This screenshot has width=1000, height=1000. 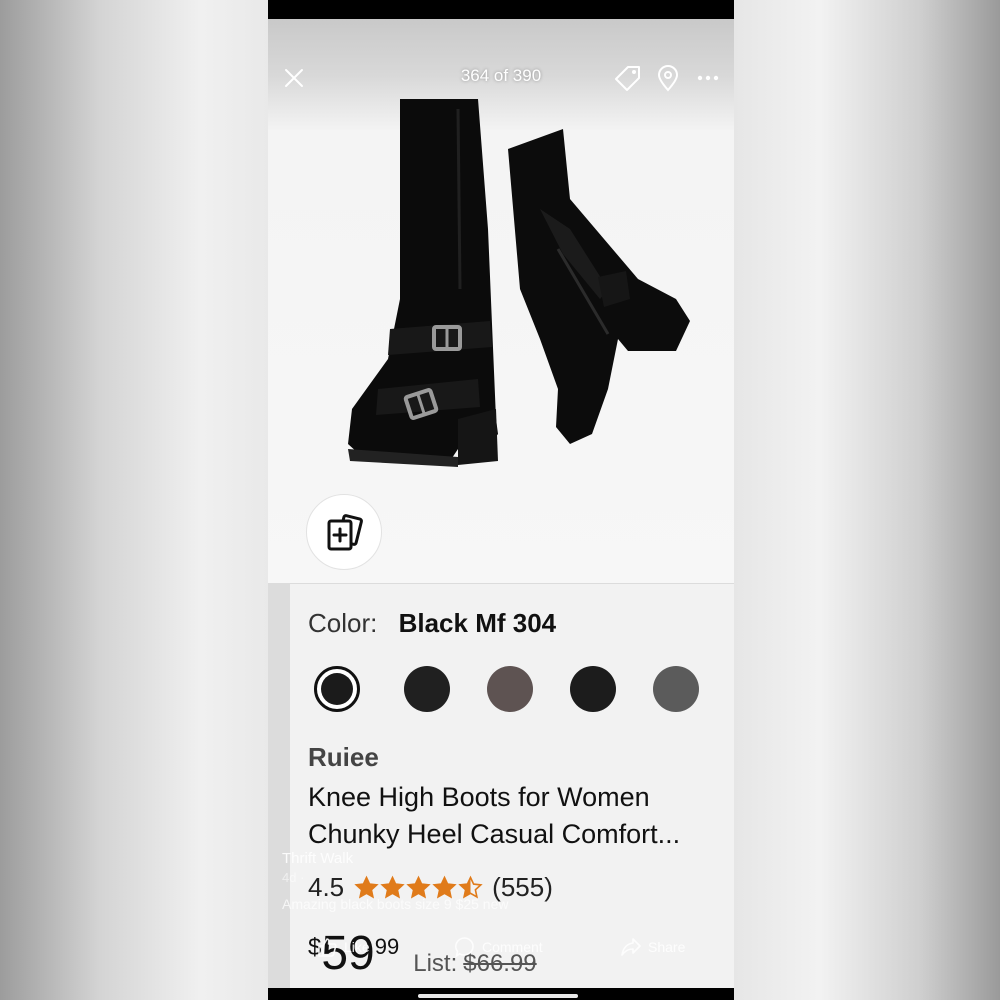 I want to click on comment-button: Comment, so click(x=498, y=947).